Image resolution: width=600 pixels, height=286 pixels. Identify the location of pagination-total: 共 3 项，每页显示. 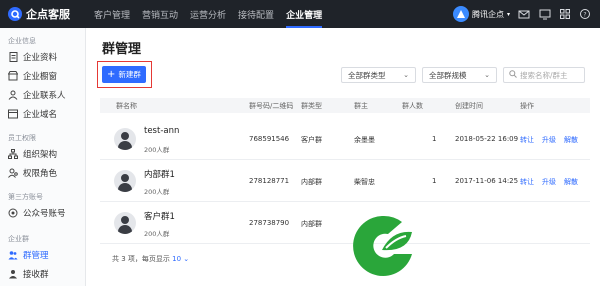
(141, 259).